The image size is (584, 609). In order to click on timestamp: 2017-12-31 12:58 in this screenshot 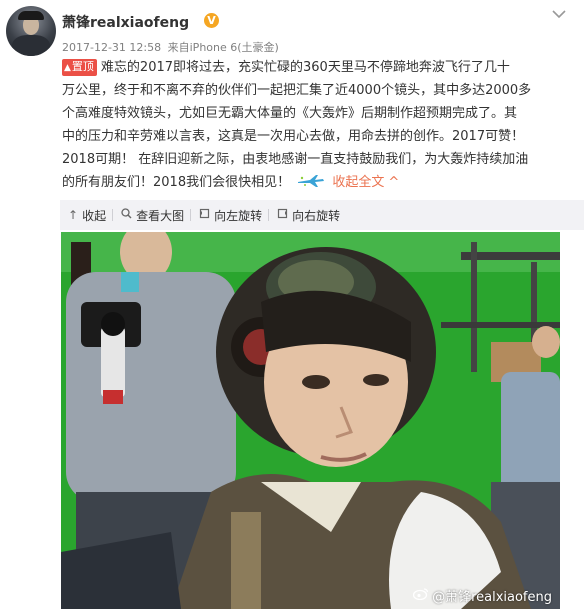, I will do `click(111, 47)`.